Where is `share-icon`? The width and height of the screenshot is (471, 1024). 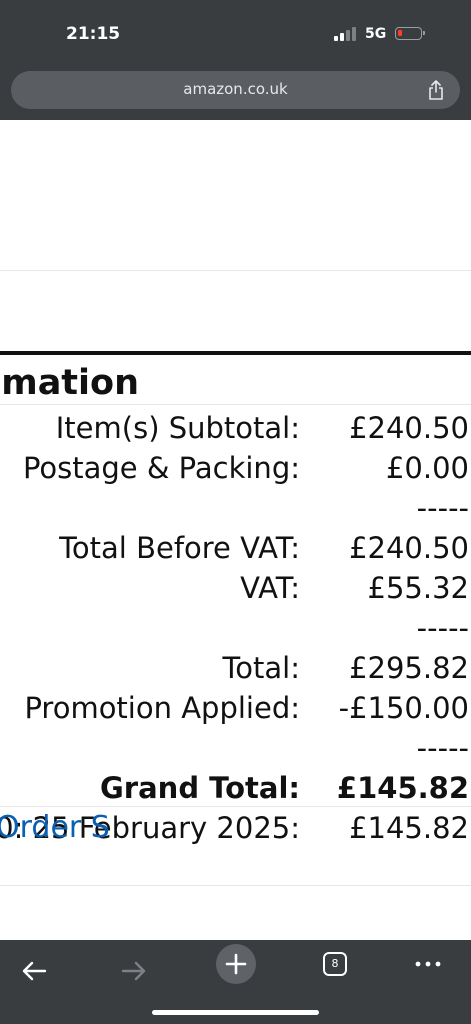
share-icon is located at coordinates (436, 90).